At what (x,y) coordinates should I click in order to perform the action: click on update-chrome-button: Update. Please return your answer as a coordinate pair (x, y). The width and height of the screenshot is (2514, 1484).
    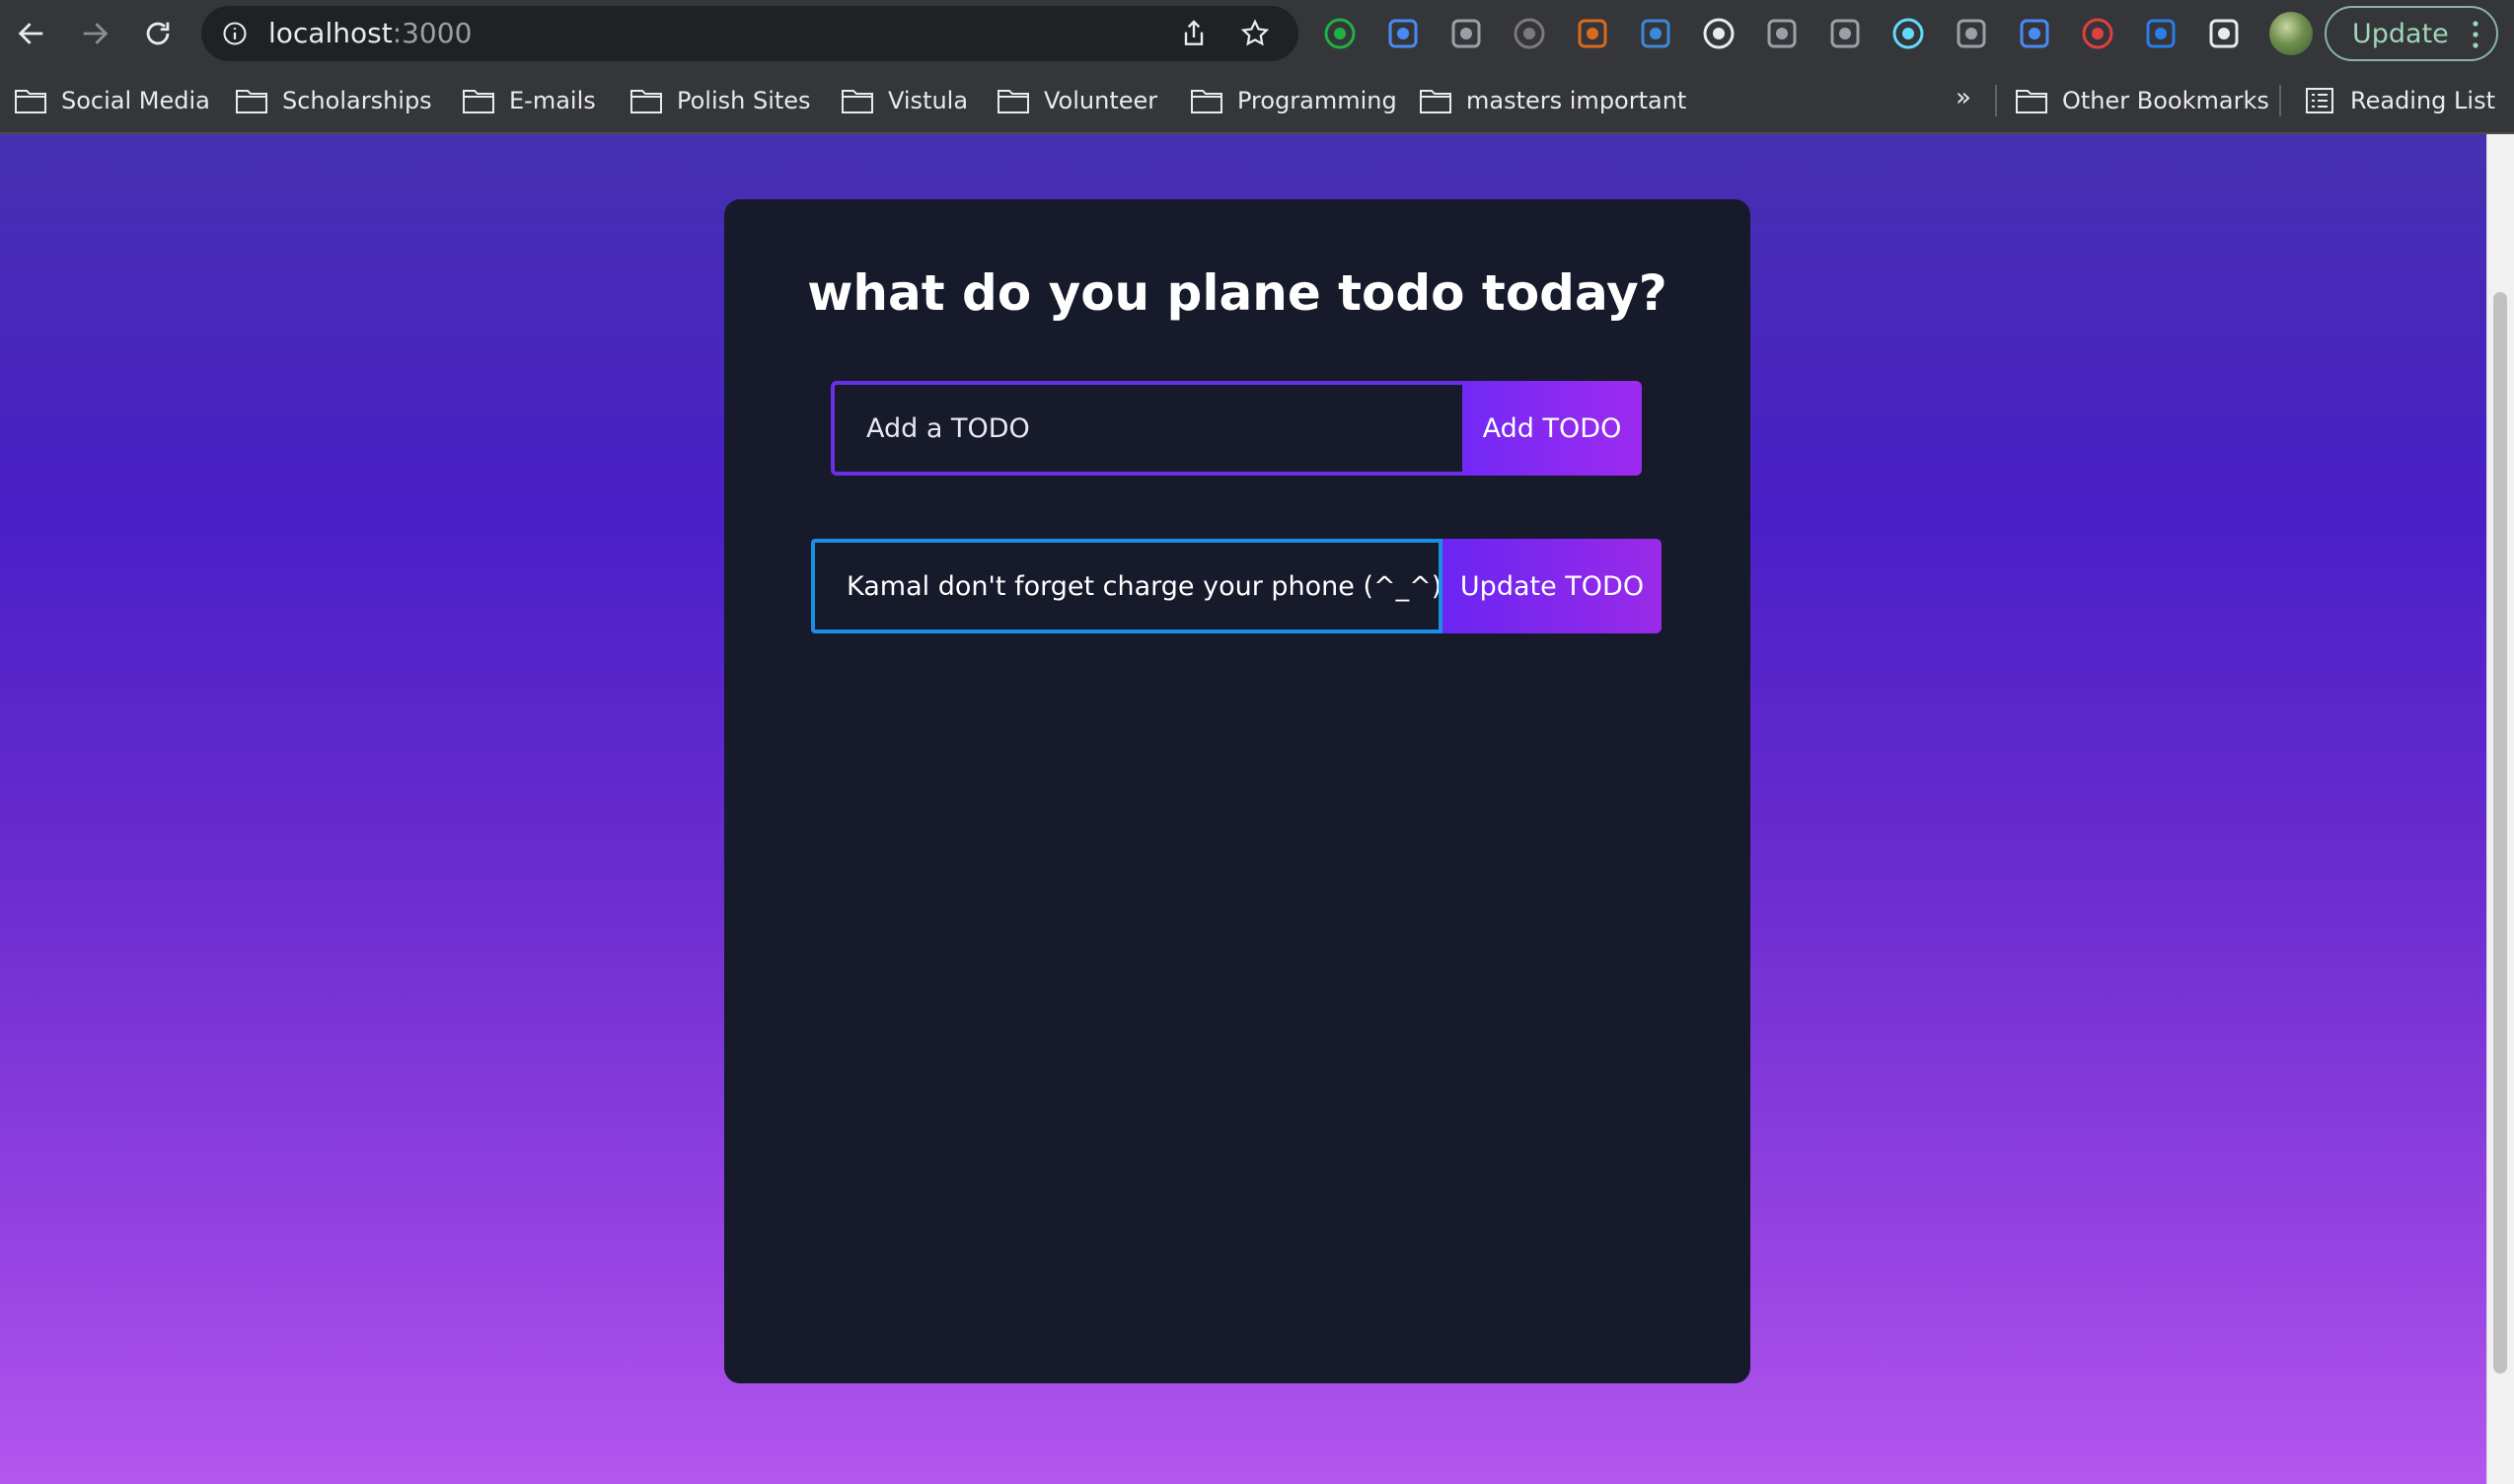
    Looking at the image, I should click on (2411, 33).